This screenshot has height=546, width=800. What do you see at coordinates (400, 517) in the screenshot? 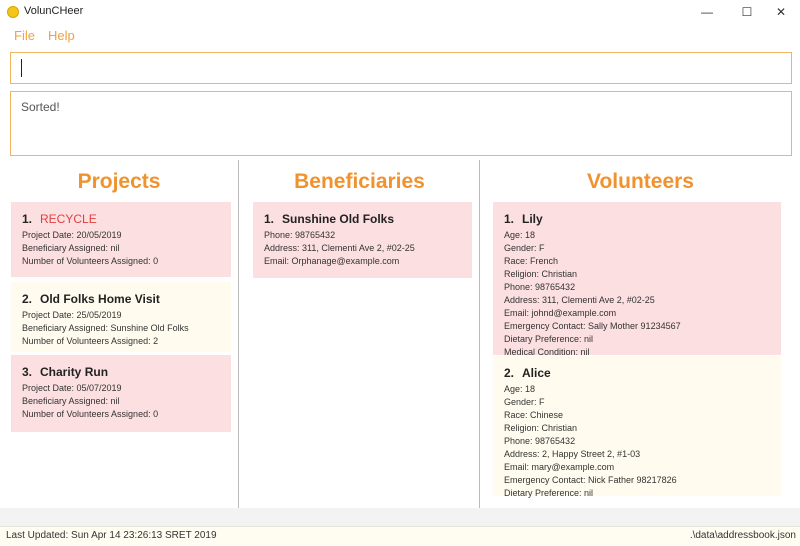
I see `status-spacer` at bounding box center [400, 517].